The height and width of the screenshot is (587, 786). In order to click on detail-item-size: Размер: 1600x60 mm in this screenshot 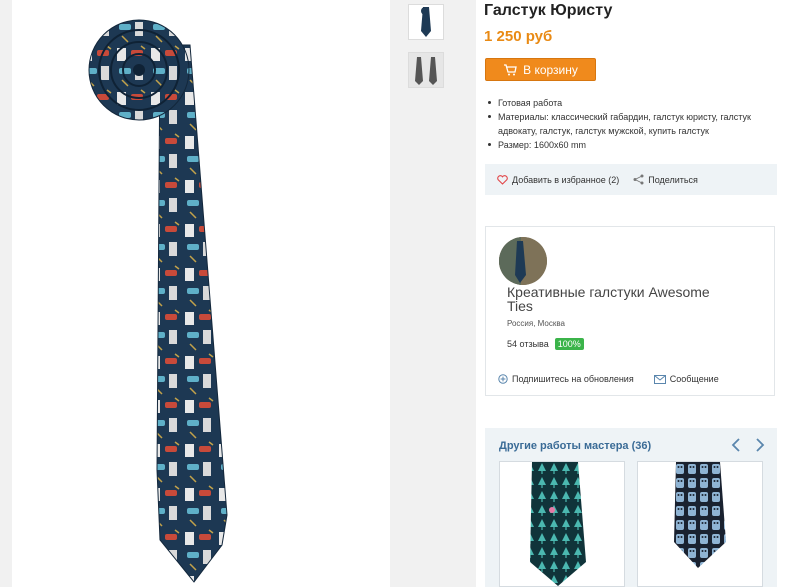, I will do `click(631, 145)`.